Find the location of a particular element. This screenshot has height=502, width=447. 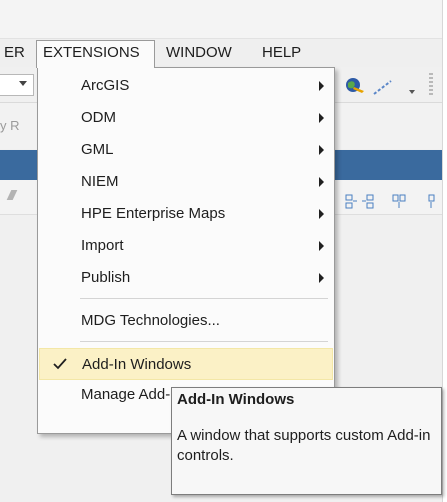

menu-item-label: Import is located at coordinates (102, 245).